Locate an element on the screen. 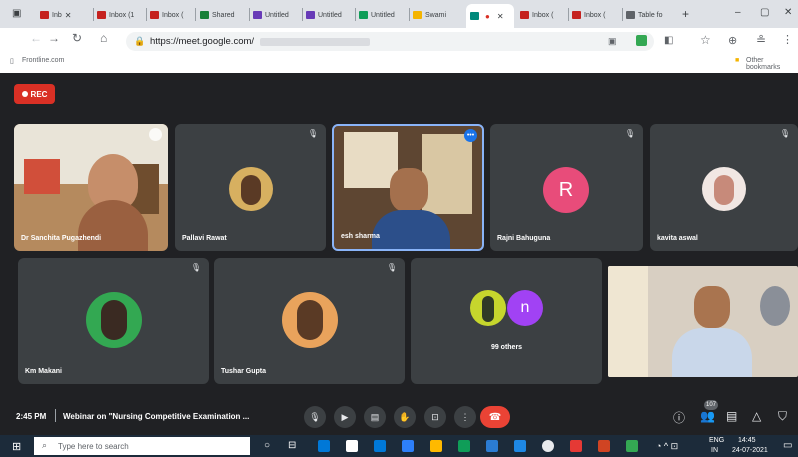  tab-7: Untitled is located at coordinates (383, 15).